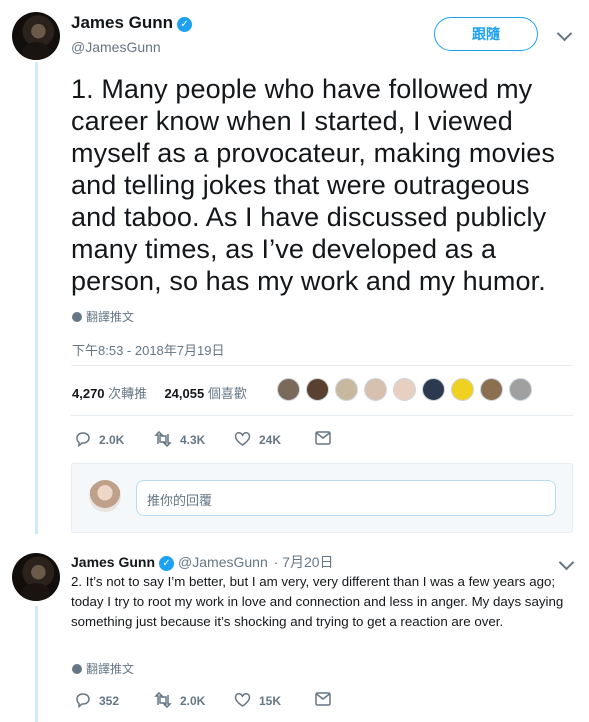  I want to click on author-handle: @JamesGunn, so click(116, 47).